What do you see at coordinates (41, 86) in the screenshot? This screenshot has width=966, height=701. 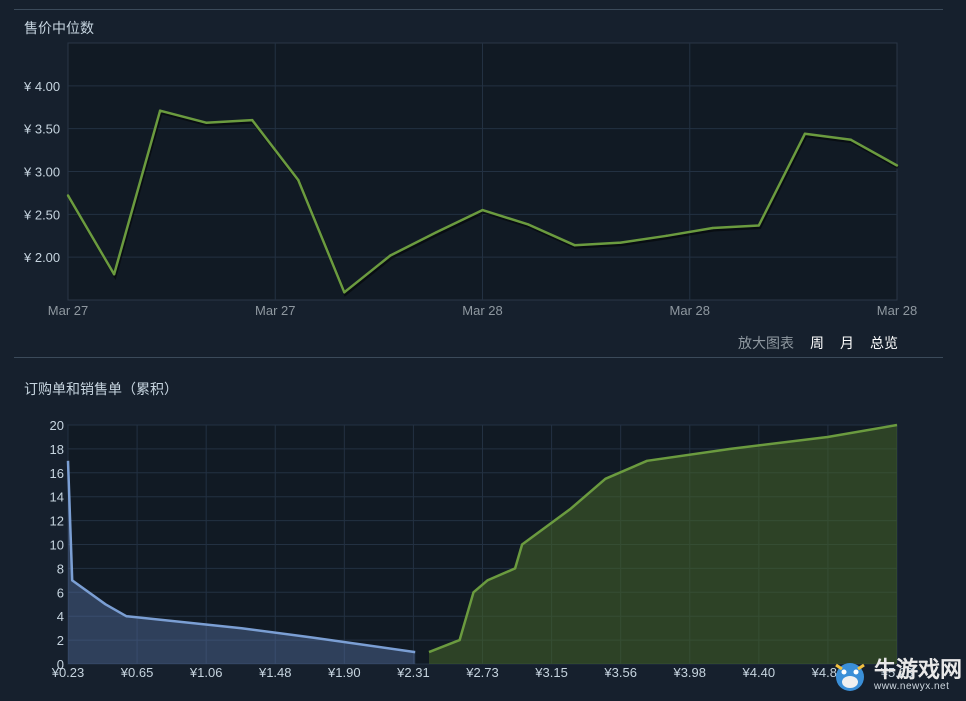 I see `y-tick-label: ¥ 4.00` at bounding box center [41, 86].